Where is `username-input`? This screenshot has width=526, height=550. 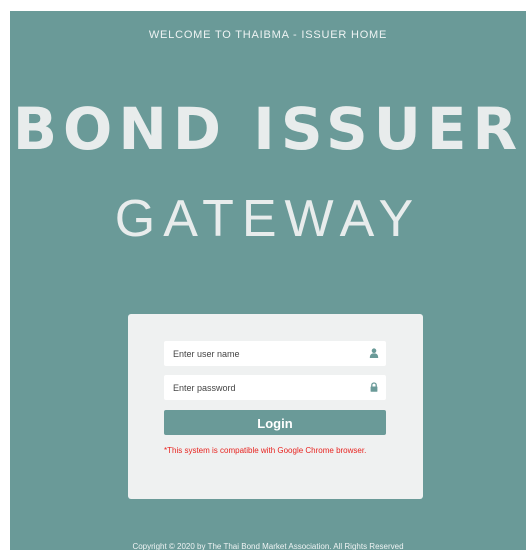 username-input is located at coordinates (263, 353).